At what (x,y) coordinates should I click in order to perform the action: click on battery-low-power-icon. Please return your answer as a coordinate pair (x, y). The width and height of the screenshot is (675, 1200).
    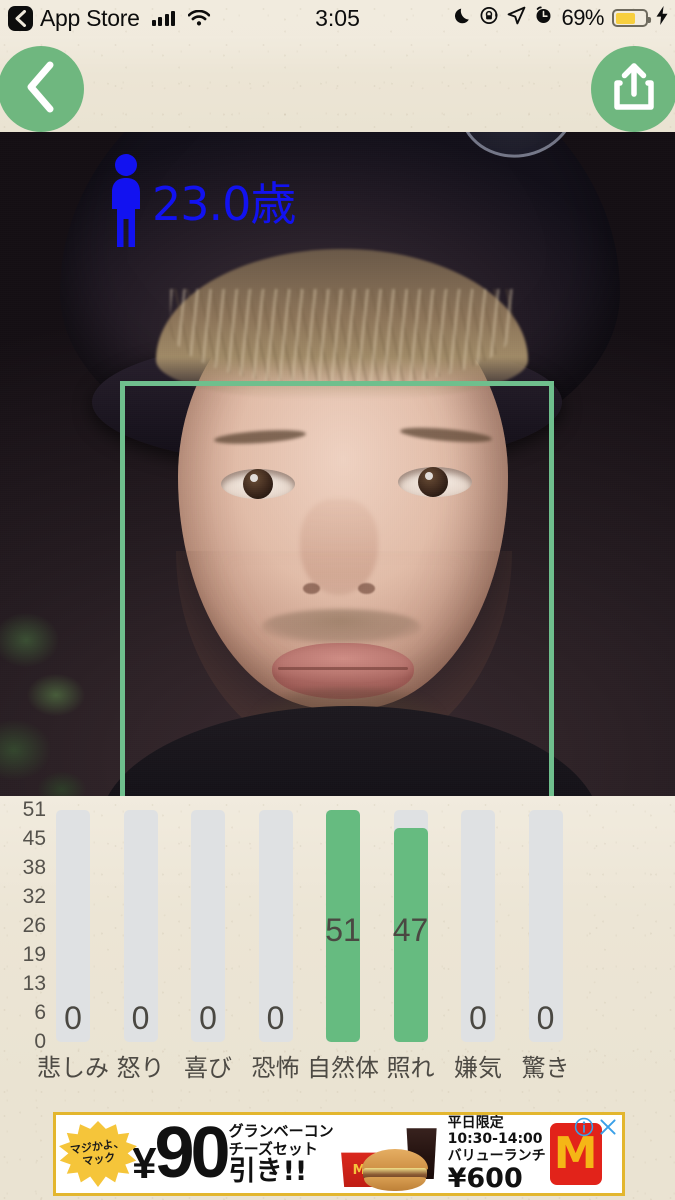
    Looking at the image, I should click on (631, 18).